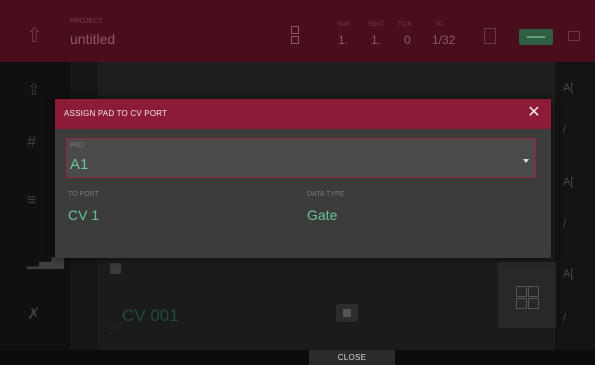 This screenshot has width=595, height=365. I want to click on waveform-icon, so click(536, 37).